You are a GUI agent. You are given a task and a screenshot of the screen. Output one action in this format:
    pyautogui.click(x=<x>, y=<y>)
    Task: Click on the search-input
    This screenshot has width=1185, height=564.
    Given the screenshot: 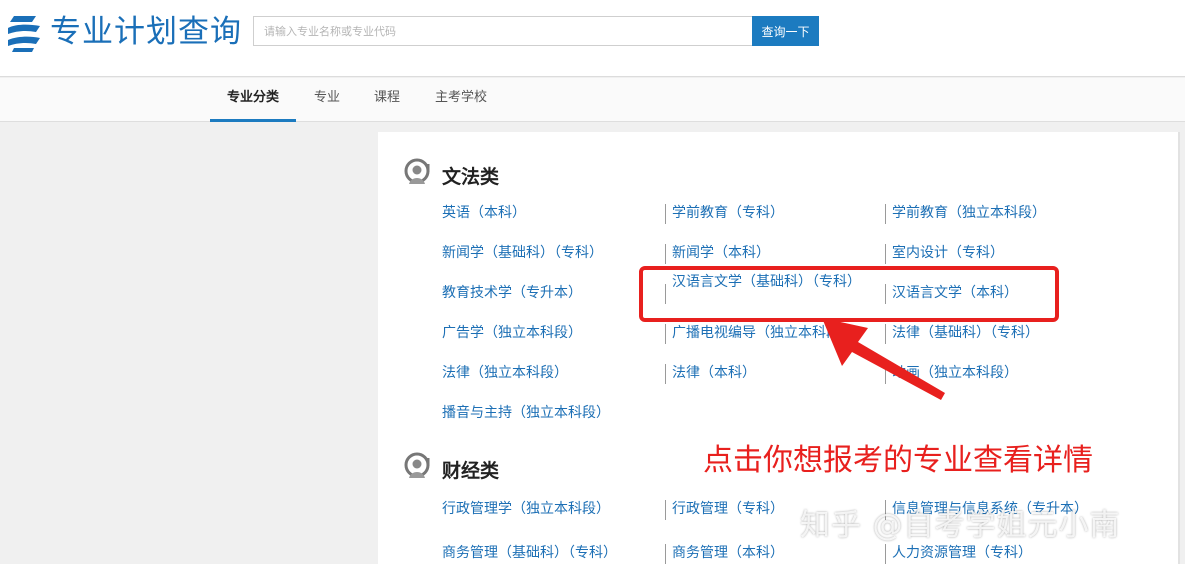 What is the action you would take?
    pyautogui.click(x=502, y=31)
    